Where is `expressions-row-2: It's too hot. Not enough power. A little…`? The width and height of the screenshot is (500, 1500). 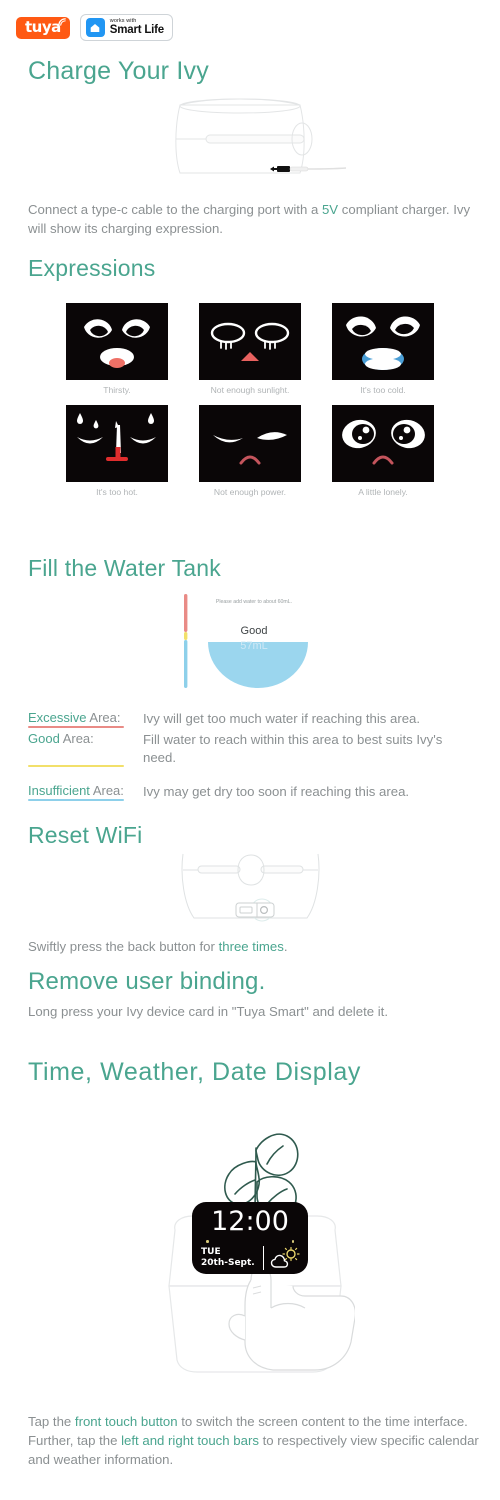 expressions-row-2: It's too hot. Not enough power. A little… is located at coordinates (251, 451).